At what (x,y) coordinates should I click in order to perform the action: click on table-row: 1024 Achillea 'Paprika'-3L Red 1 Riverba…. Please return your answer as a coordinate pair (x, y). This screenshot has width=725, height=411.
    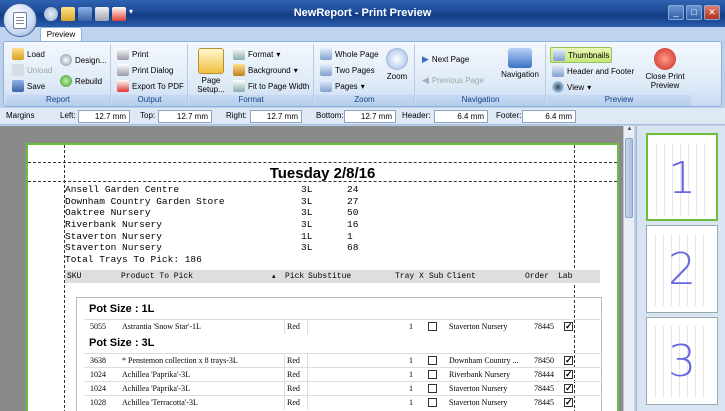
    Looking at the image, I should click on (343, 374).